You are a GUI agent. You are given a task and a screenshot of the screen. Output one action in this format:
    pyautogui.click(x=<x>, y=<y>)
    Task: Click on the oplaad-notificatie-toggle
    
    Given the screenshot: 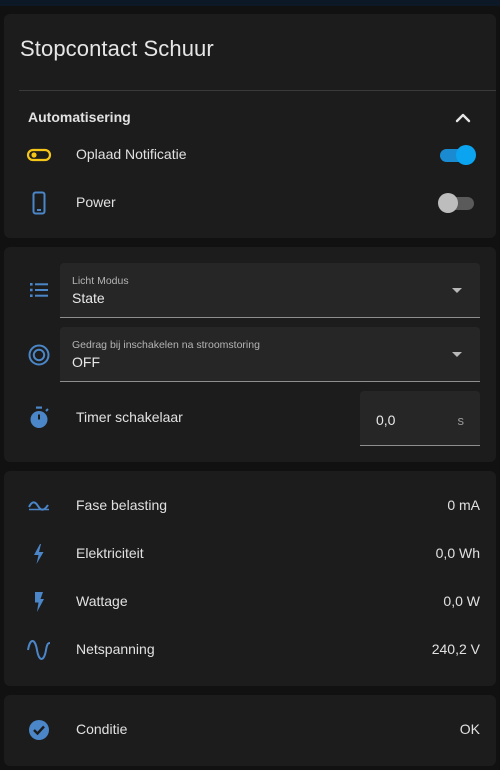 What is the action you would take?
    pyautogui.click(x=457, y=155)
    